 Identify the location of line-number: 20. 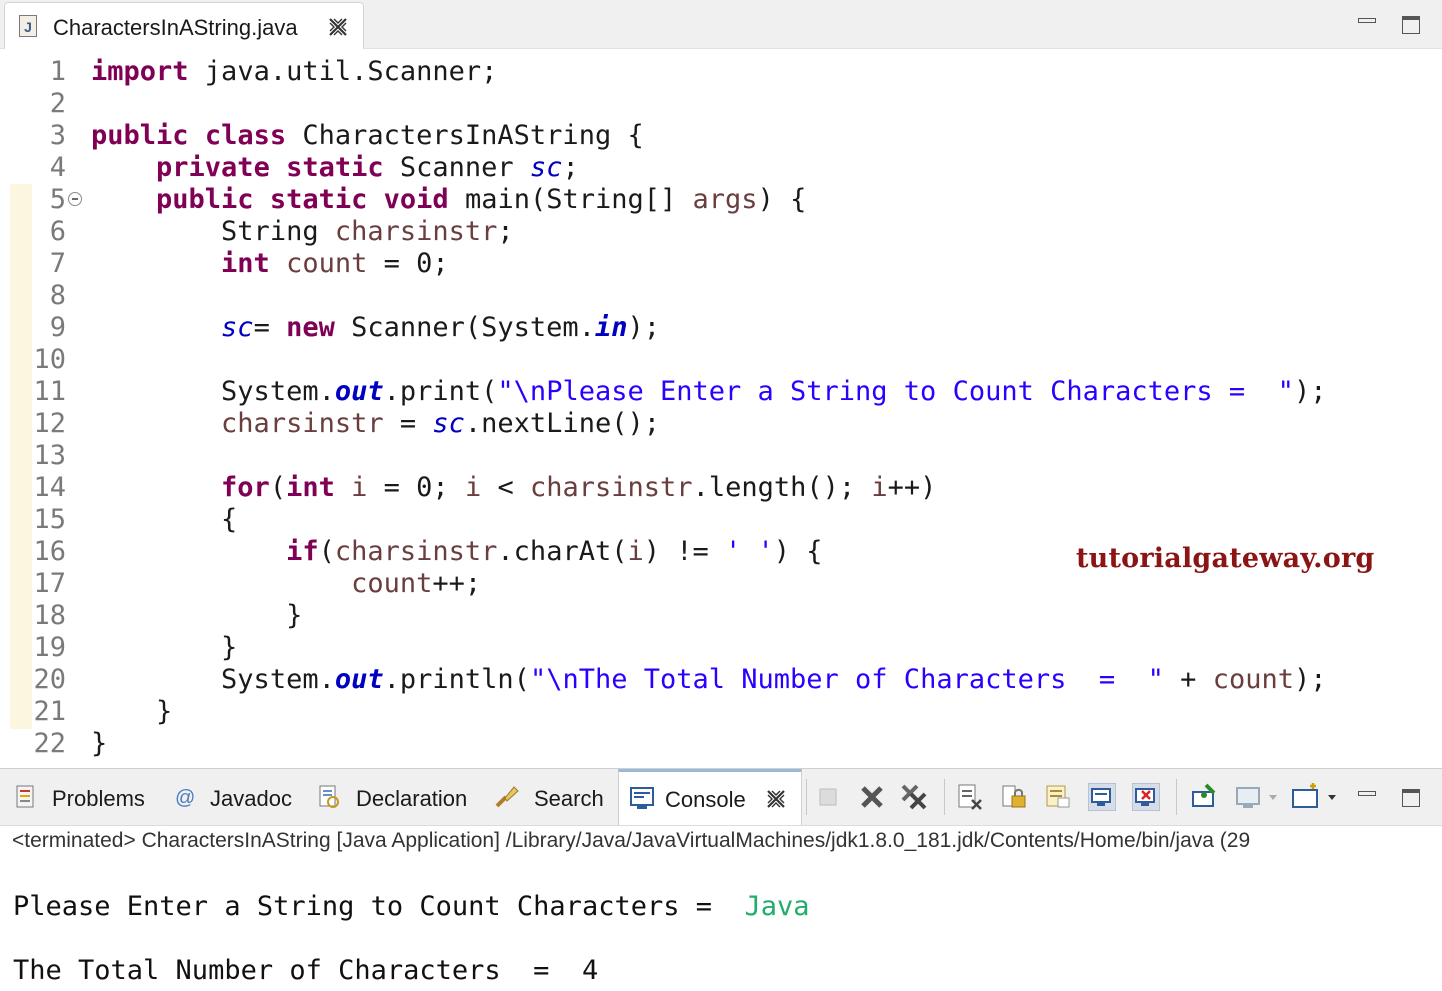
(49, 679).